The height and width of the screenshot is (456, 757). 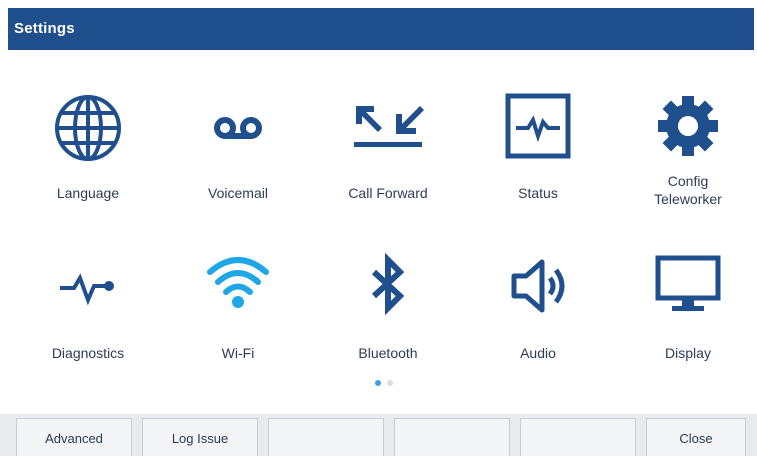 What do you see at coordinates (200, 437) in the screenshot?
I see `softkey-log-issue: Log Issue` at bounding box center [200, 437].